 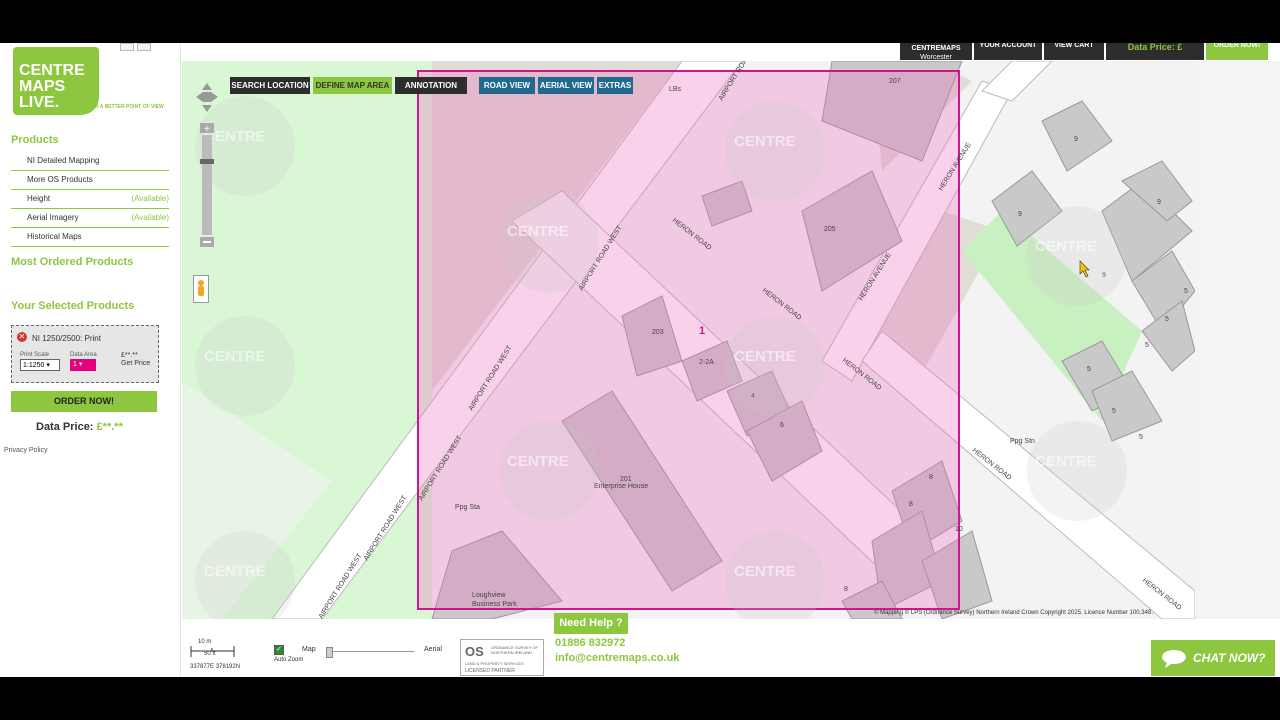 What do you see at coordinates (702, 331) in the screenshot?
I see `area-number-label: 1` at bounding box center [702, 331].